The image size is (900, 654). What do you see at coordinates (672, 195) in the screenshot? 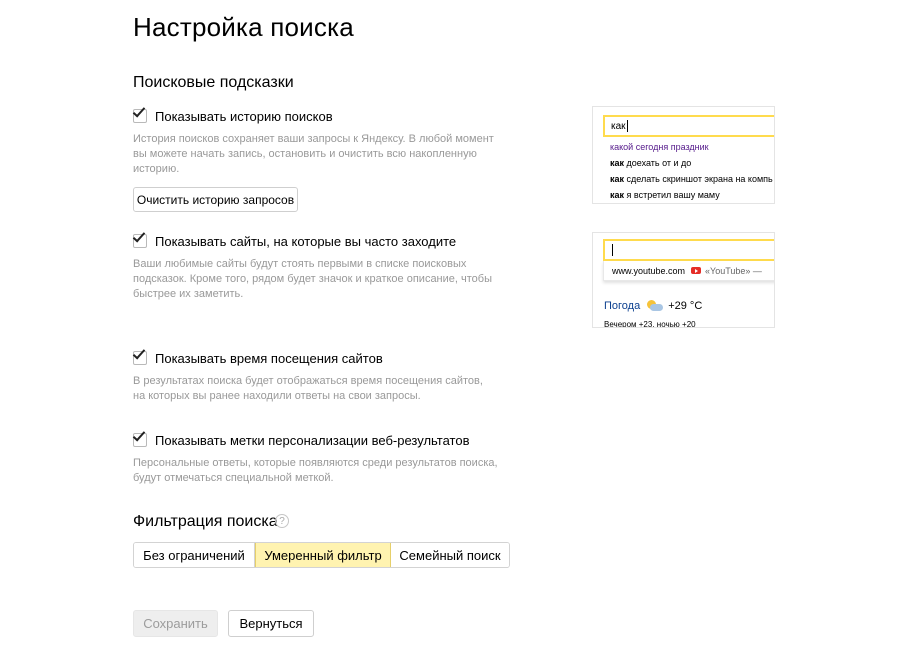
I see `suggestion-text: я встретил вашу маму` at bounding box center [672, 195].